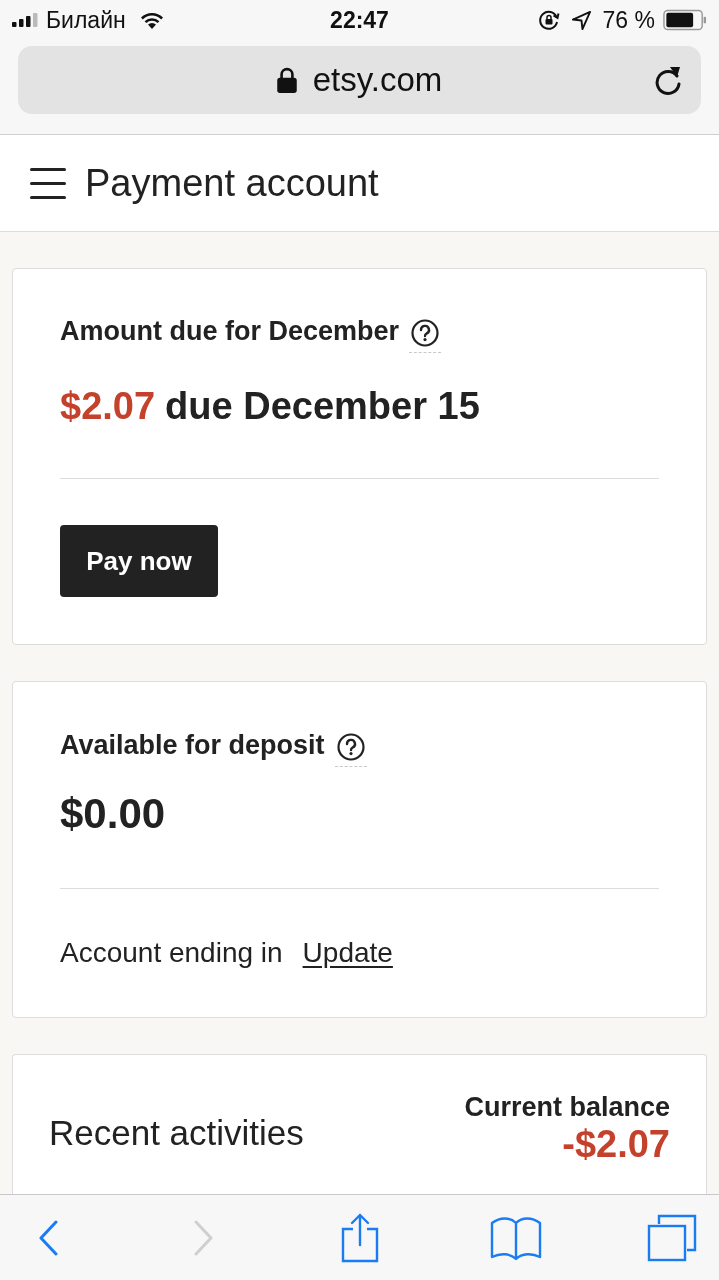  I want to click on chevron-right-icon, so click(203, 1237).